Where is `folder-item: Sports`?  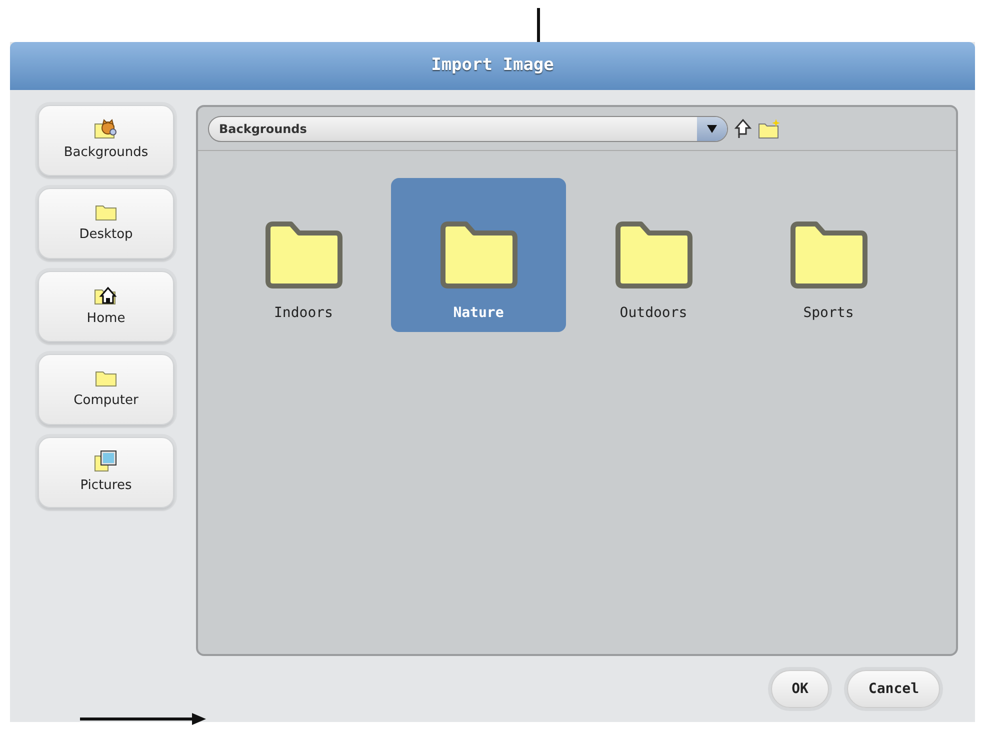 folder-item: Sports is located at coordinates (828, 255).